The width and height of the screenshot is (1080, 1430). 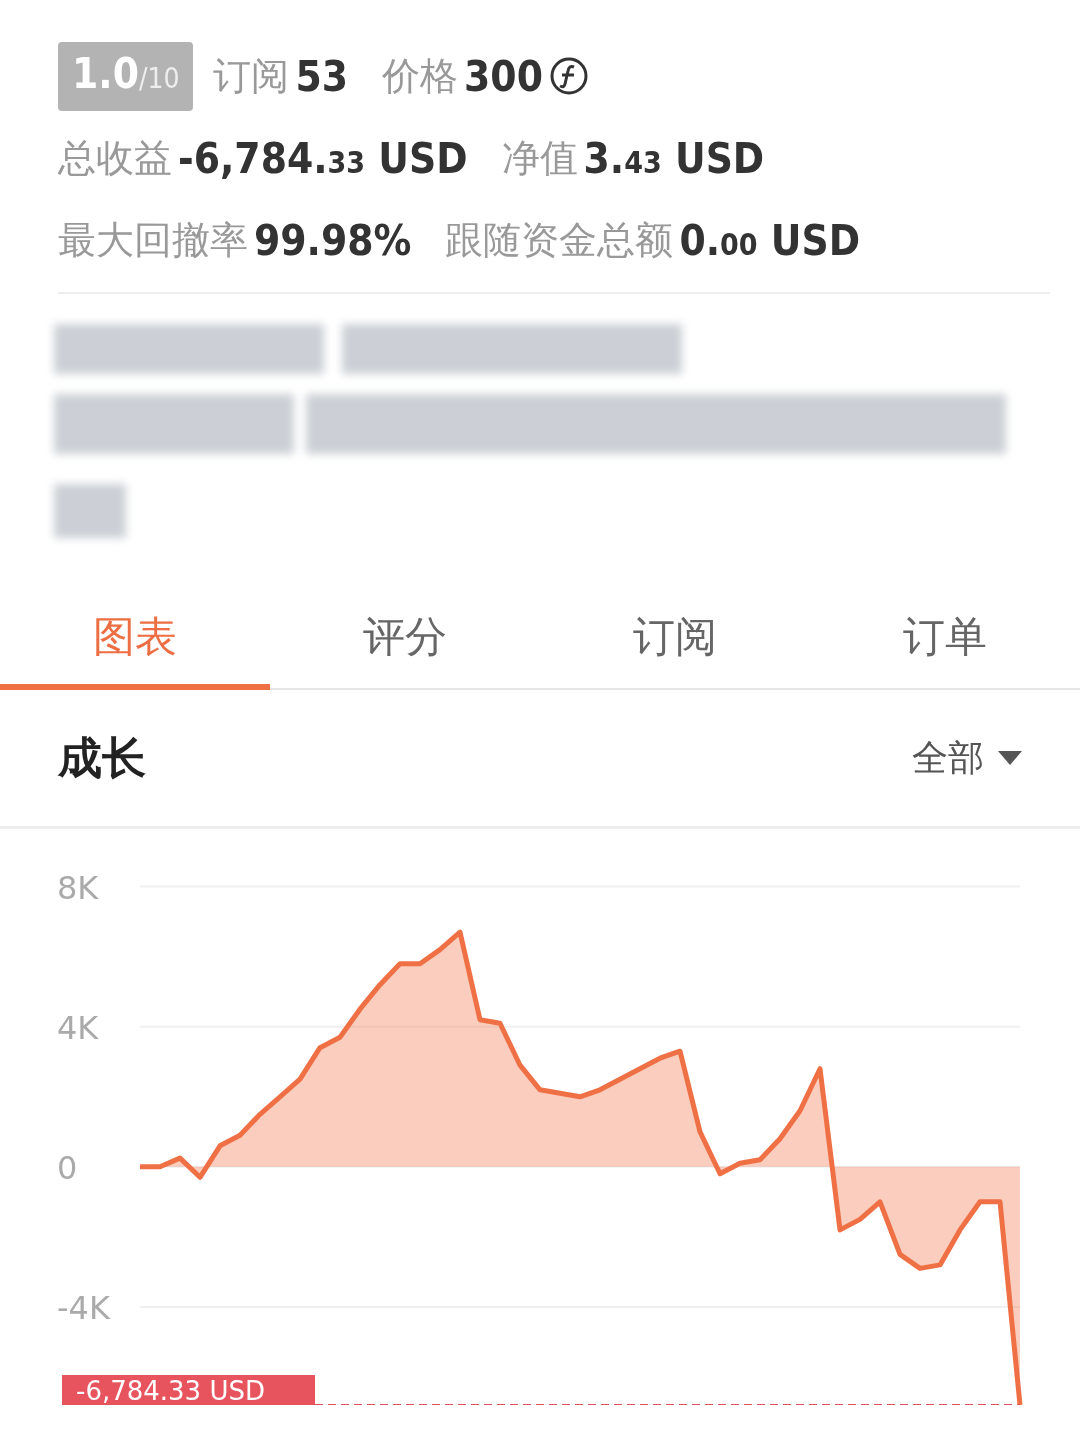 What do you see at coordinates (67, 1167) in the screenshot?
I see `axis-tick-label: 0` at bounding box center [67, 1167].